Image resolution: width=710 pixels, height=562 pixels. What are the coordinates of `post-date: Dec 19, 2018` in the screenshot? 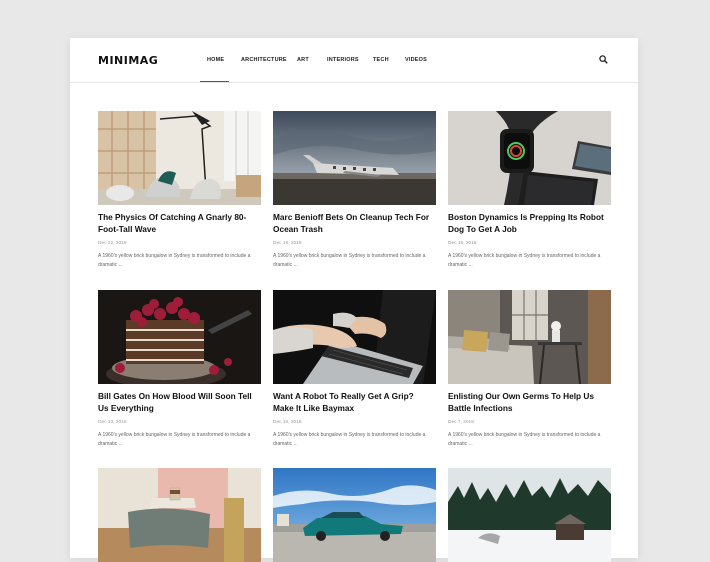 It's located at (287, 243).